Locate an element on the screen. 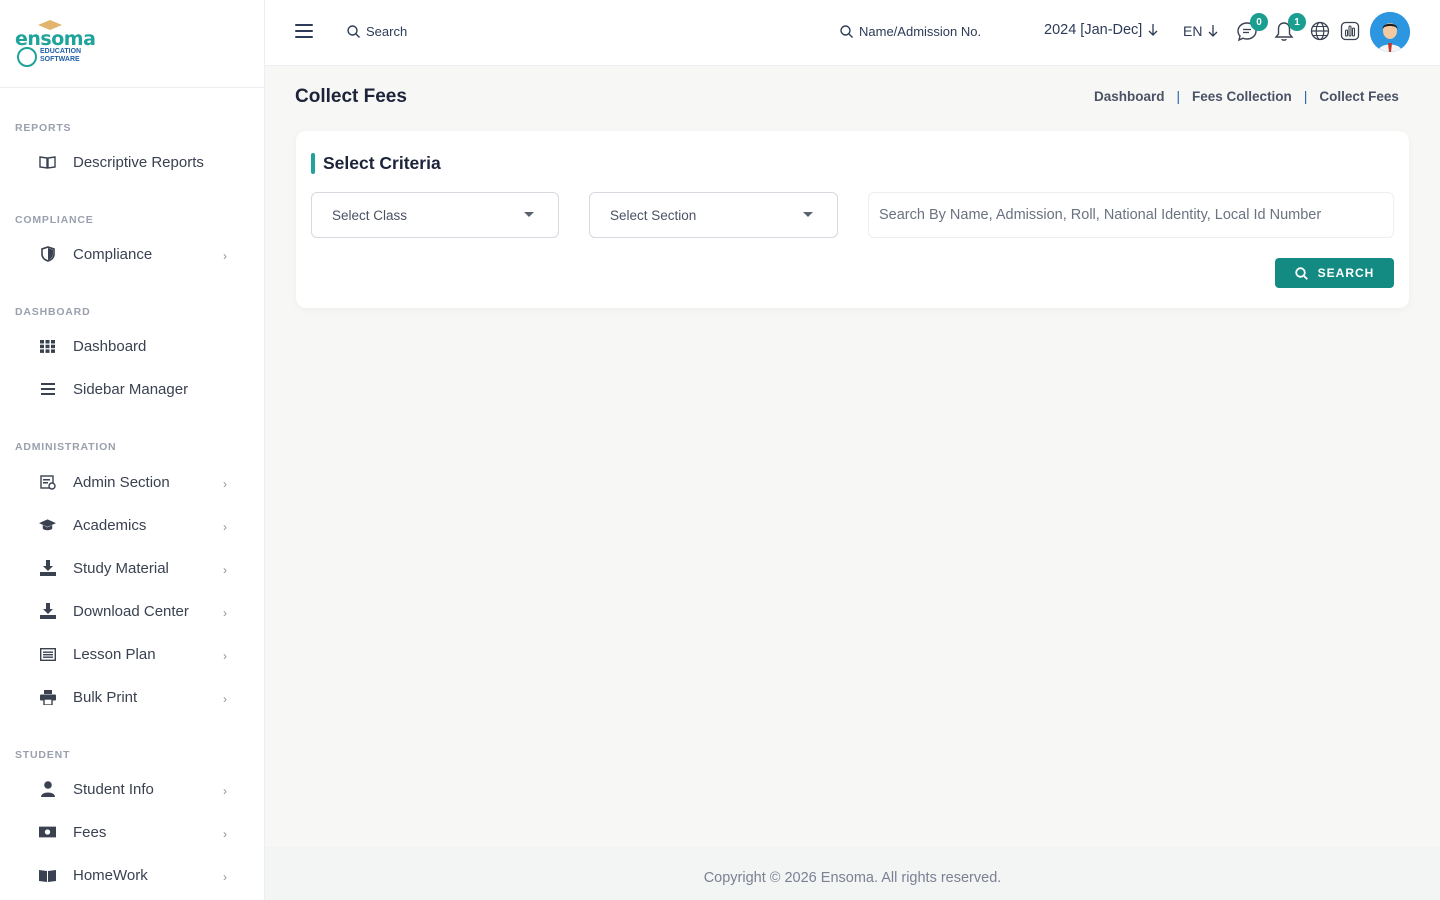 The width and height of the screenshot is (1440, 900). section-label-reports: REPORTS is located at coordinates (43, 128).